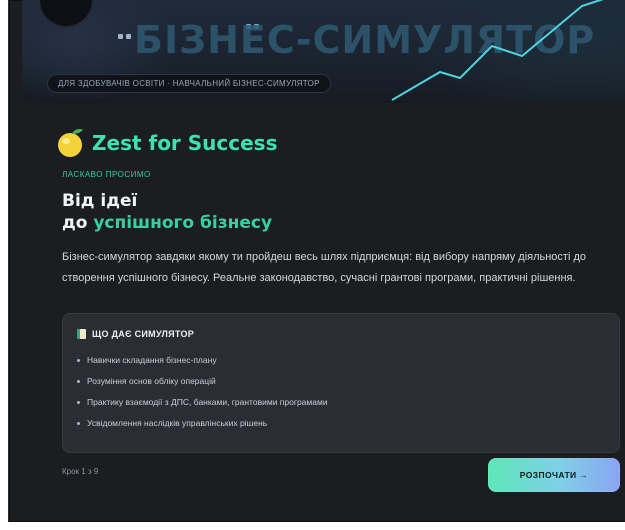 The width and height of the screenshot is (625, 530). I want to click on brand: Zest for Success, so click(167, 143).